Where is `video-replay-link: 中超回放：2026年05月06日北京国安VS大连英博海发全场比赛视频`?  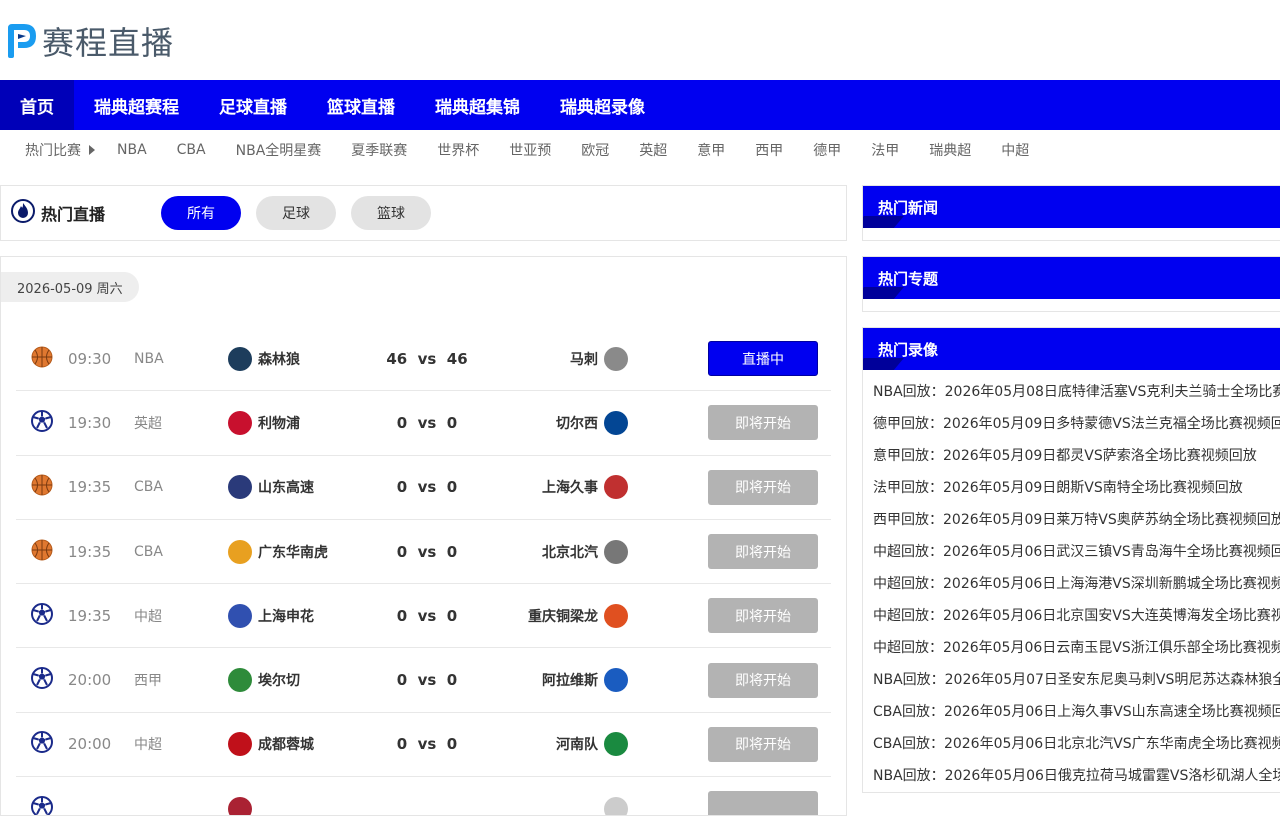 video-replay-link: 中超回放：2026年05月06日北京国安VS大连英博海发全场比赛视频 is located at coordinates (1076, 616).